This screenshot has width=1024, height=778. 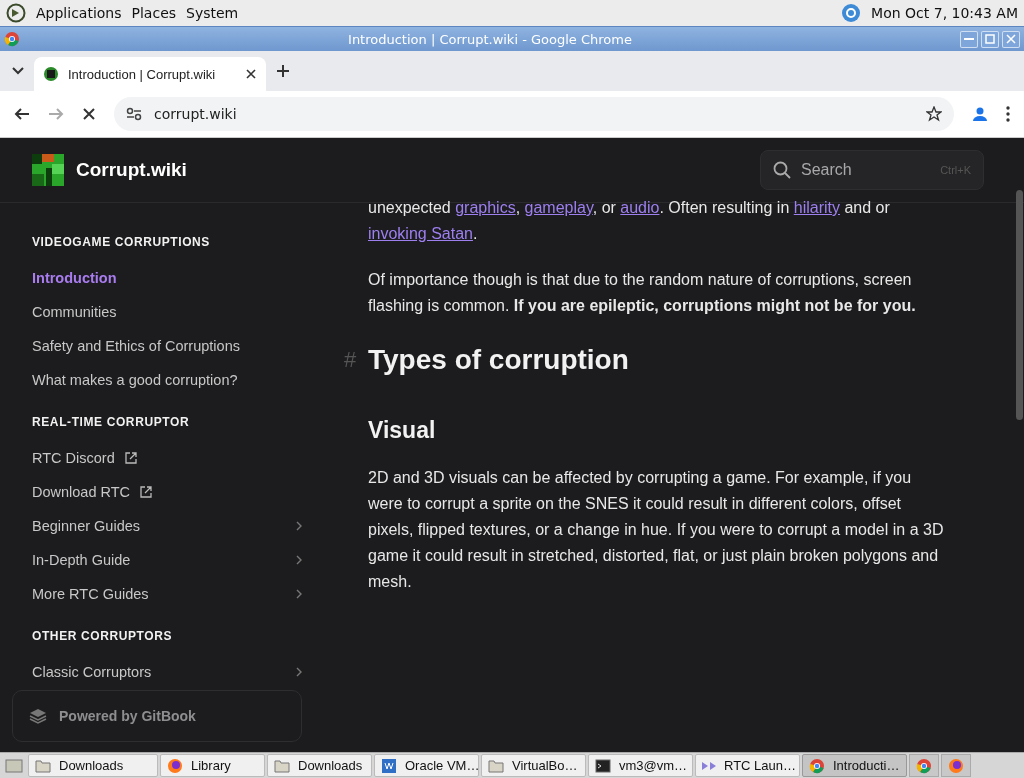 What do you see at coordinates (640, 207) in the screenshot?
I see `text-link: audio` at bounding box center [640, 207].